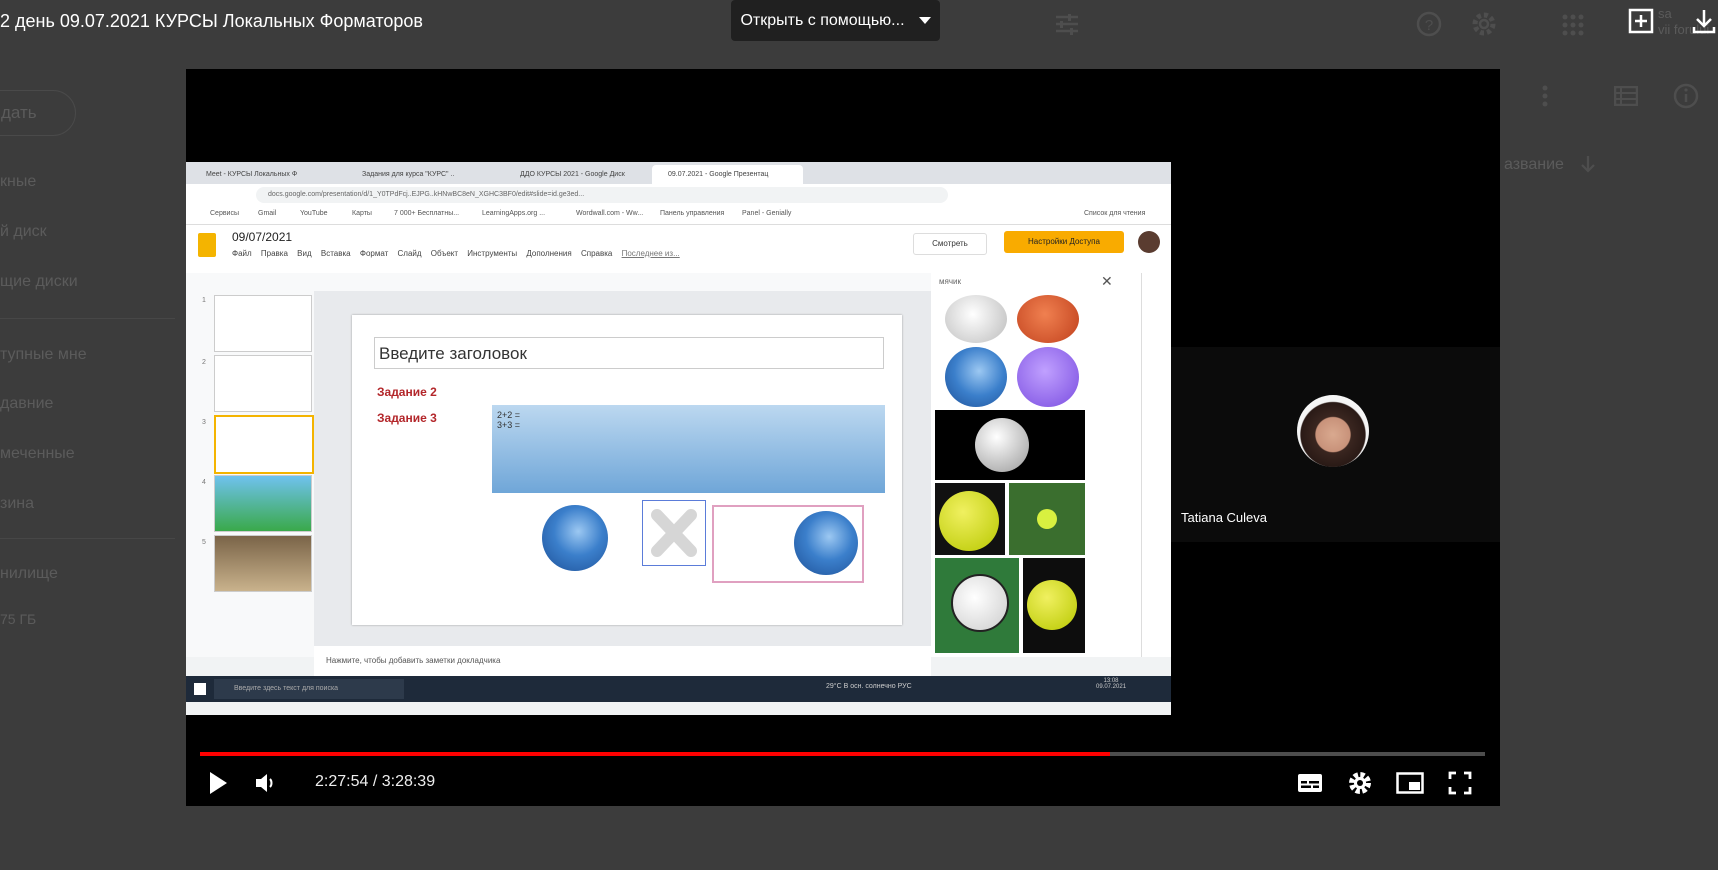  I want to click on miniplayer-icon, so click(1410, 783).